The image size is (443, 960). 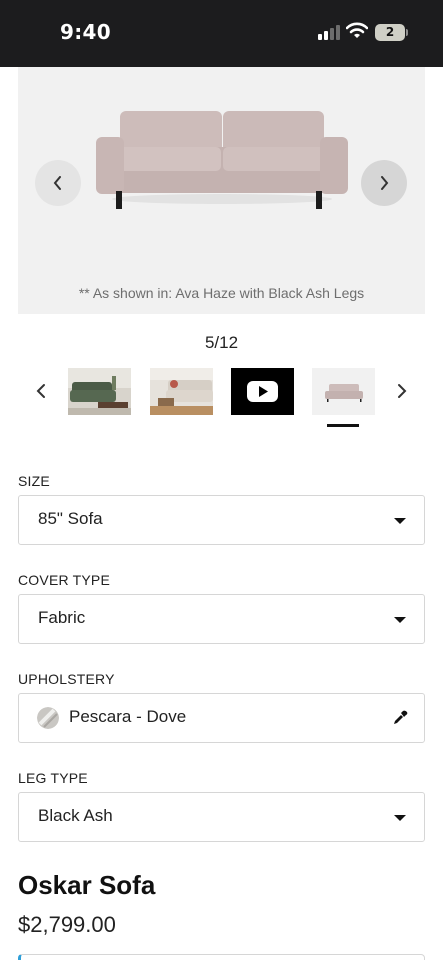 I want to click on beige-sofa-room-thumbnail, so click(x=181, y=391).